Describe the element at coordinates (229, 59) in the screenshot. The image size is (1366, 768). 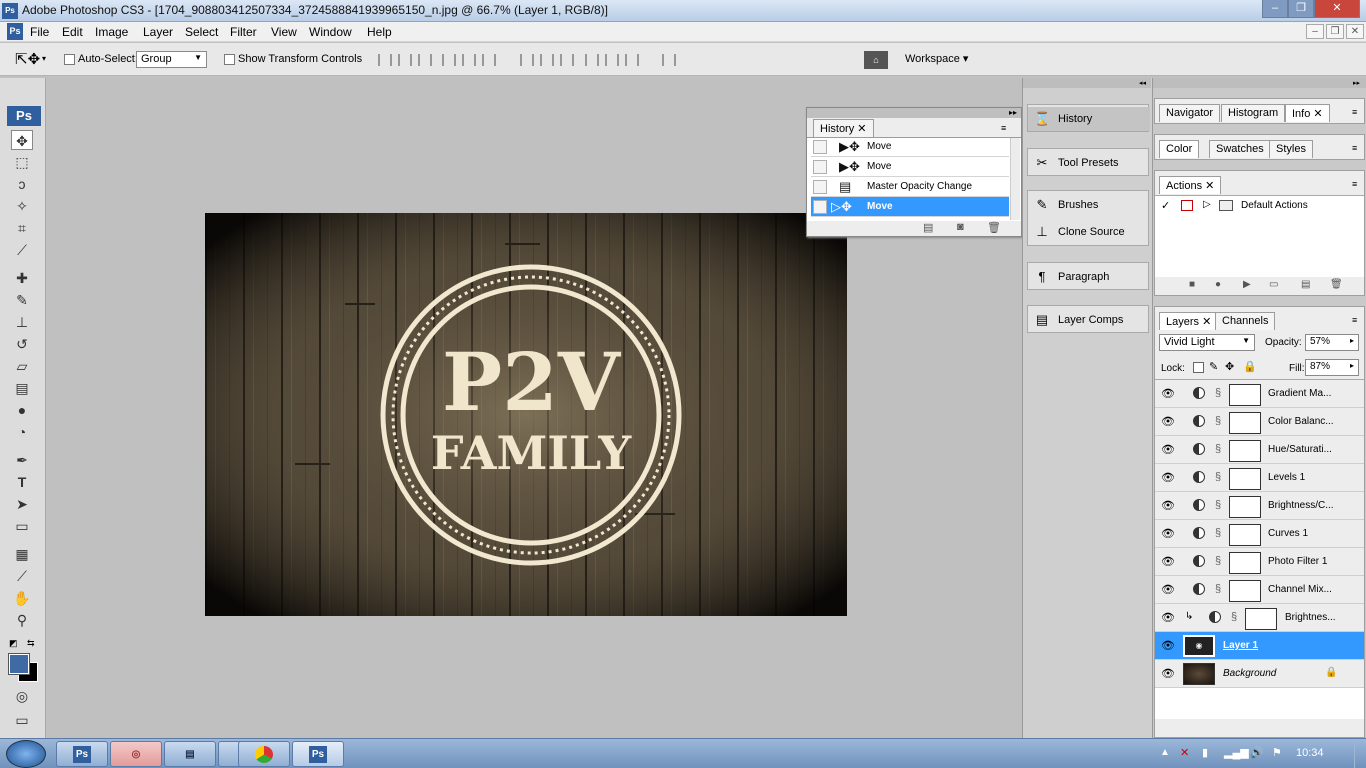
I see `show-transform-checkbox` at that location.